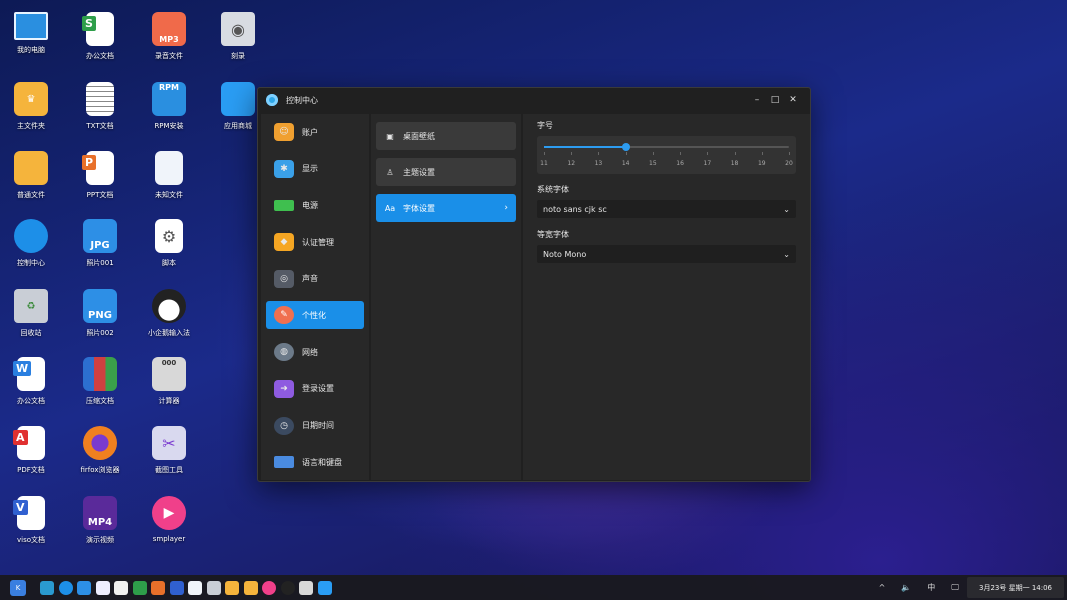 This screenshot has width=1067, height=600. I want to click on word-doc-icon: W, so click(29, 374).